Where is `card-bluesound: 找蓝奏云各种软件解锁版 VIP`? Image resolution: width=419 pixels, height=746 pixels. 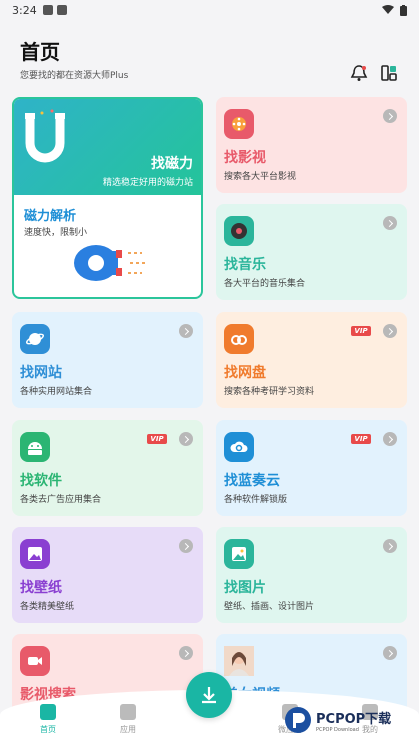
card-bluesound: 找蓝奏云各种软件解锁版 VIP is located at coordinates (311, 468).